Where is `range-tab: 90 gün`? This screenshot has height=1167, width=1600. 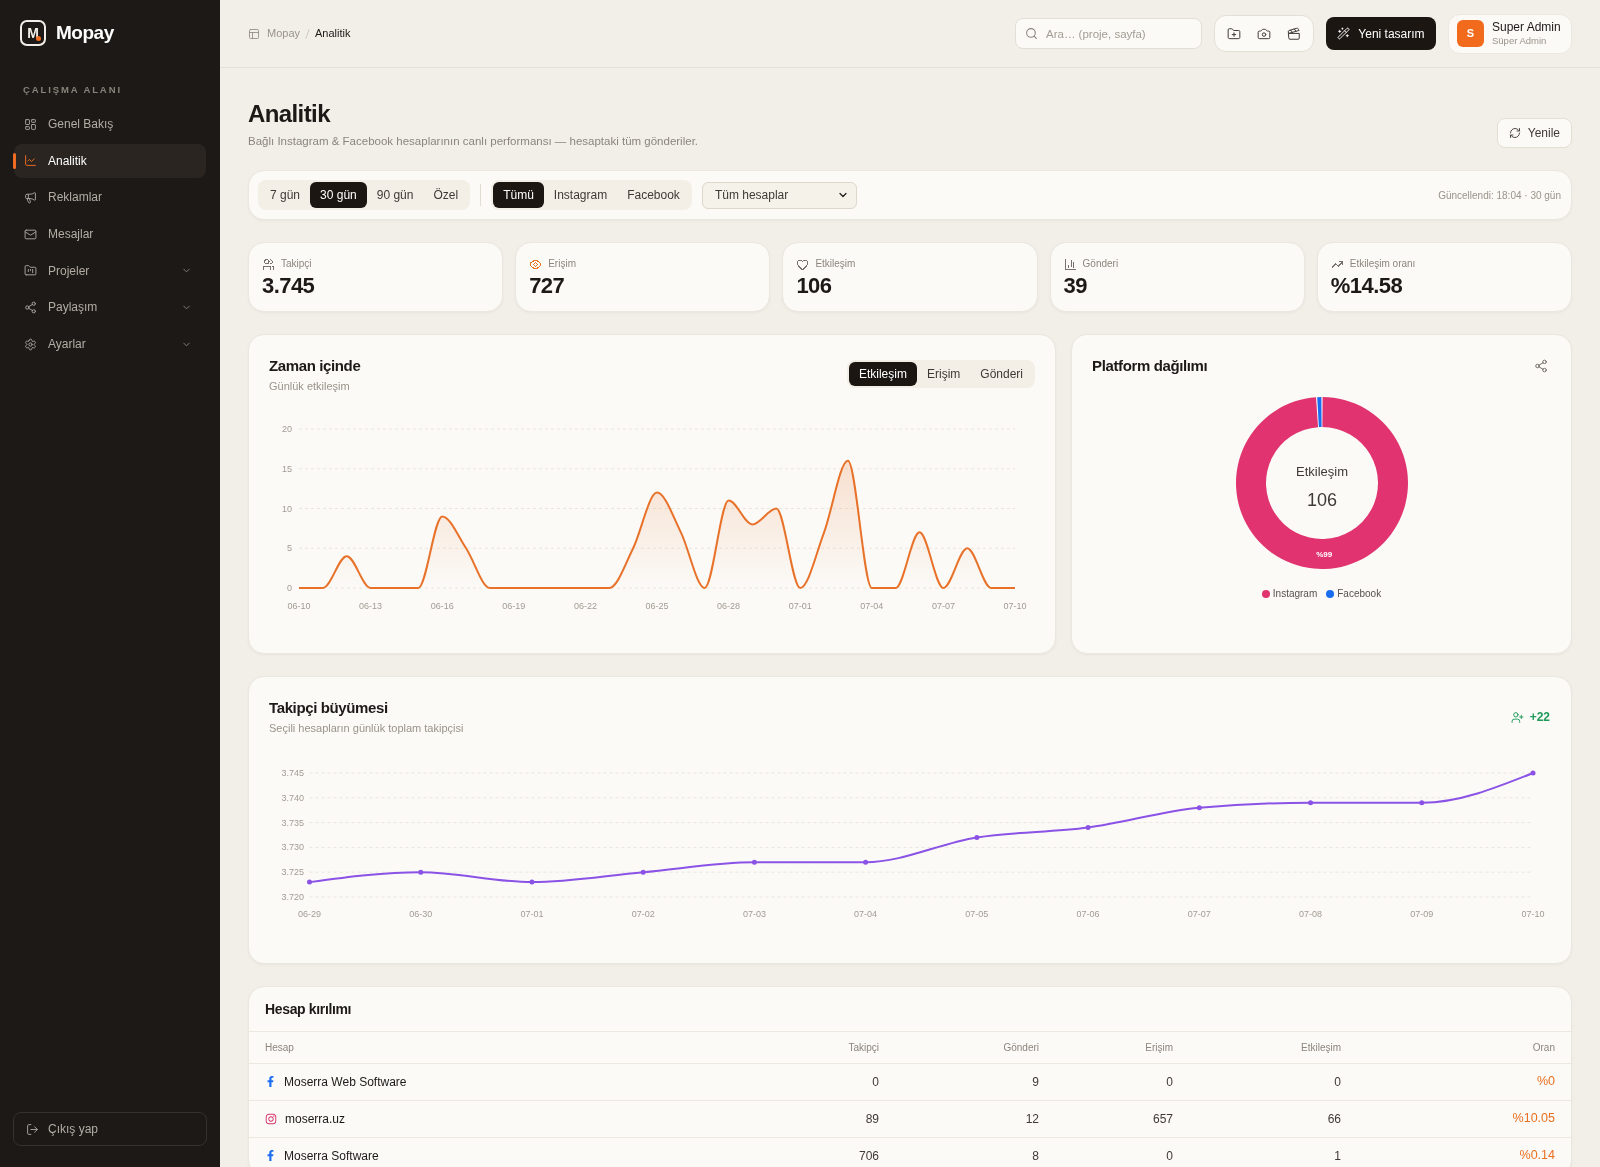
range-tab: 90 gün is located at coordinates (395, 195).